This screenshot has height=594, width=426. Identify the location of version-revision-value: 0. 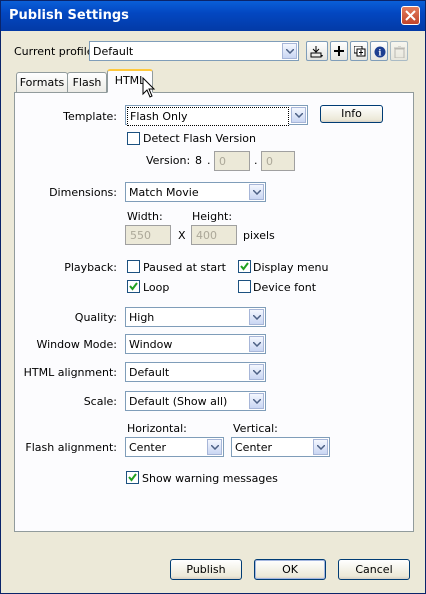
(269, 161).